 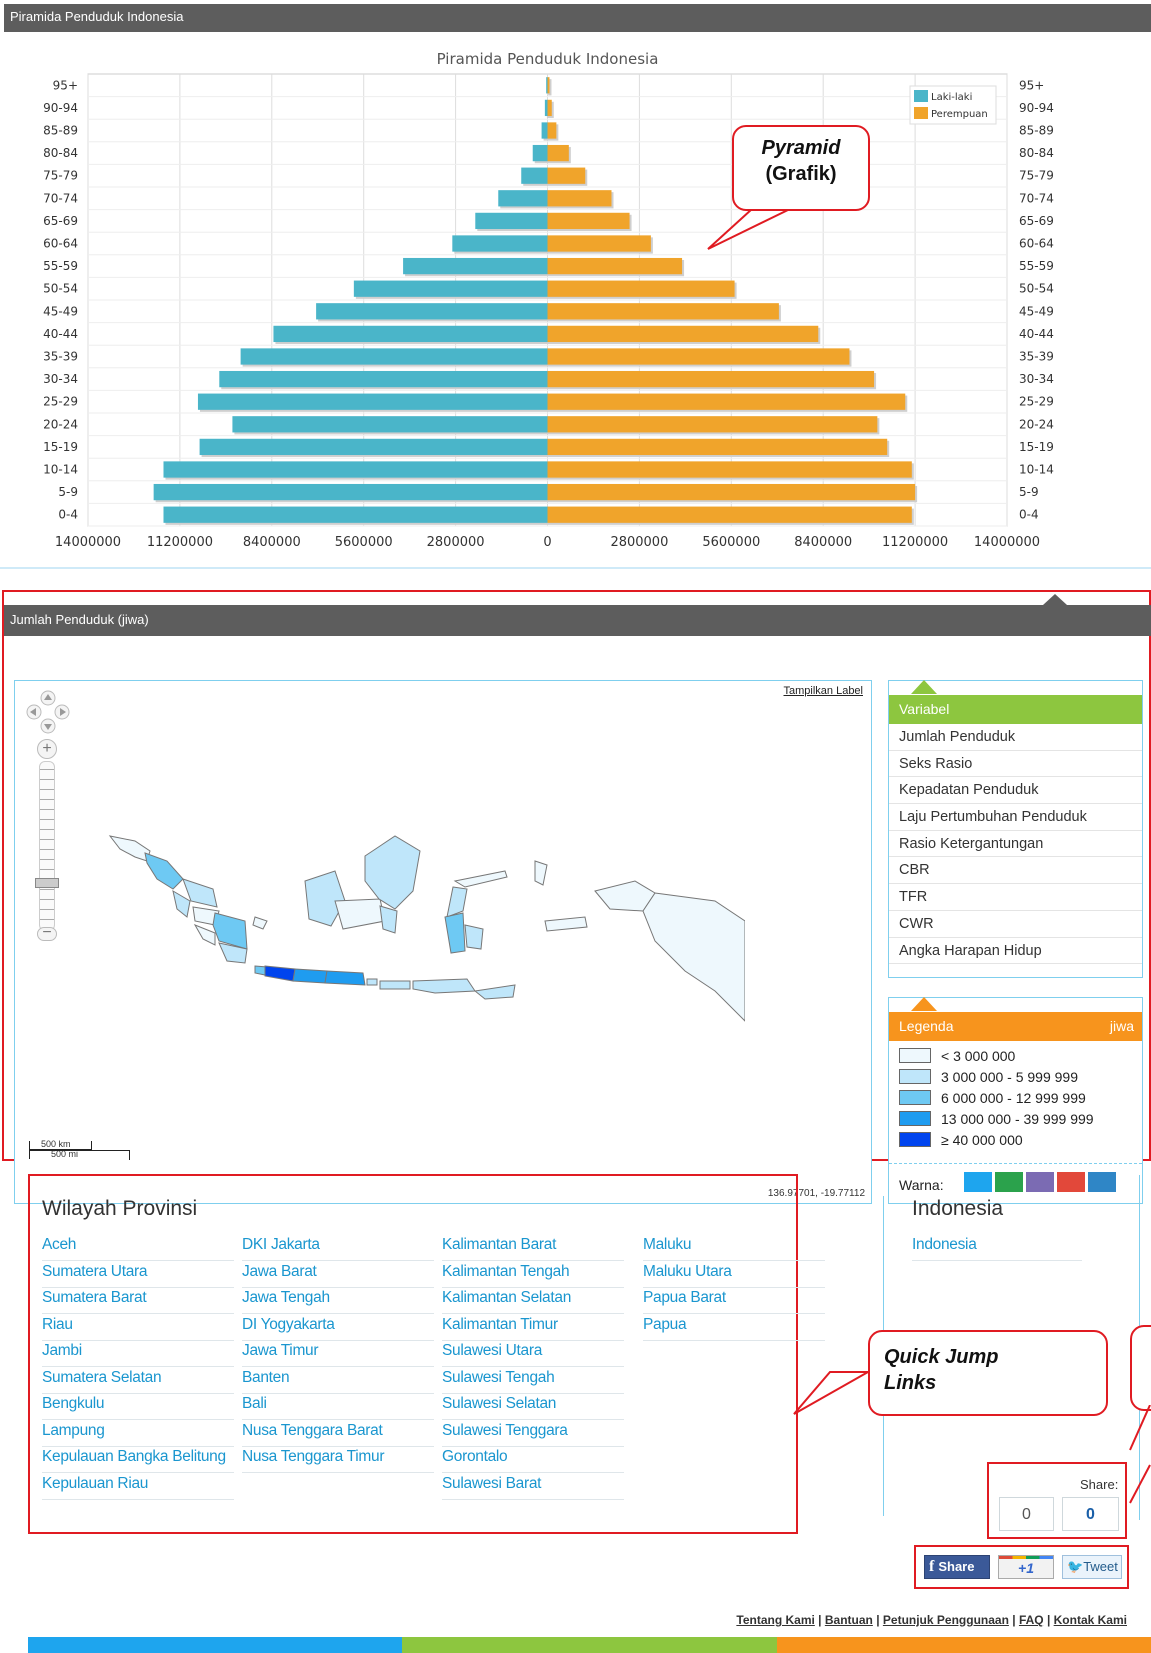 What do you see at coordinates (338, 1459) in the screenshot?
I see `province-link: Nusa Tenggara Timur` at bounding box center [338, 1459].